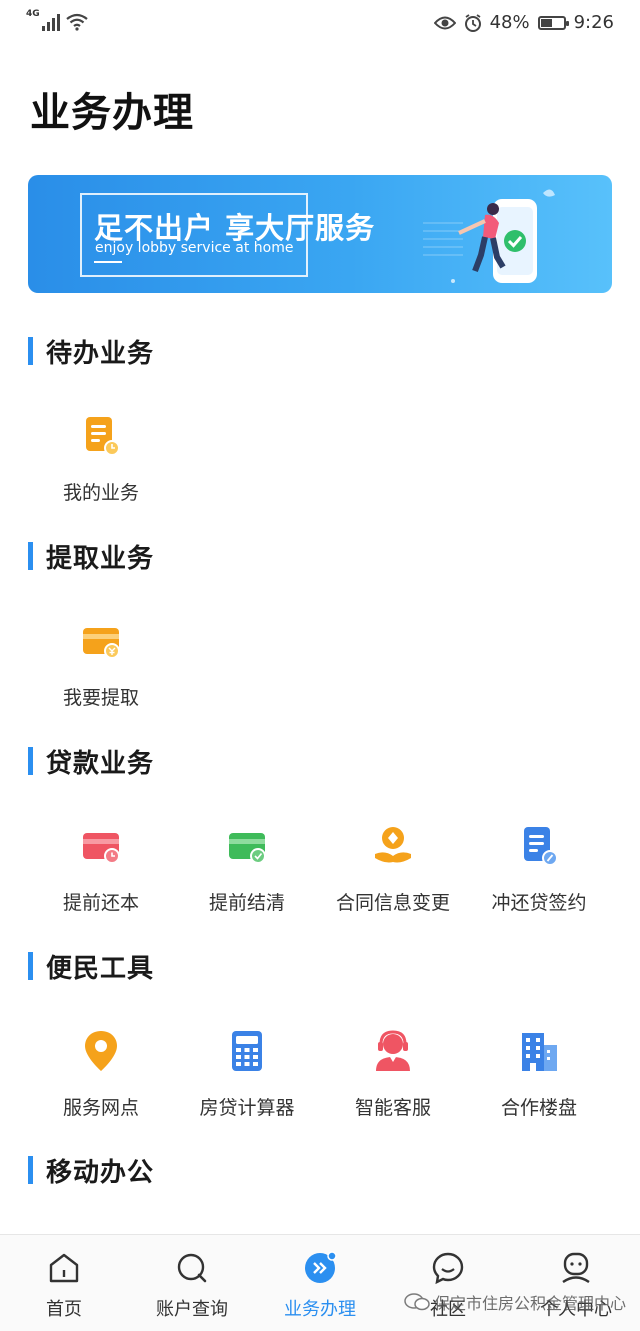  I want to click on grid-item-withdraw: 我要提取, so click(101, 668).